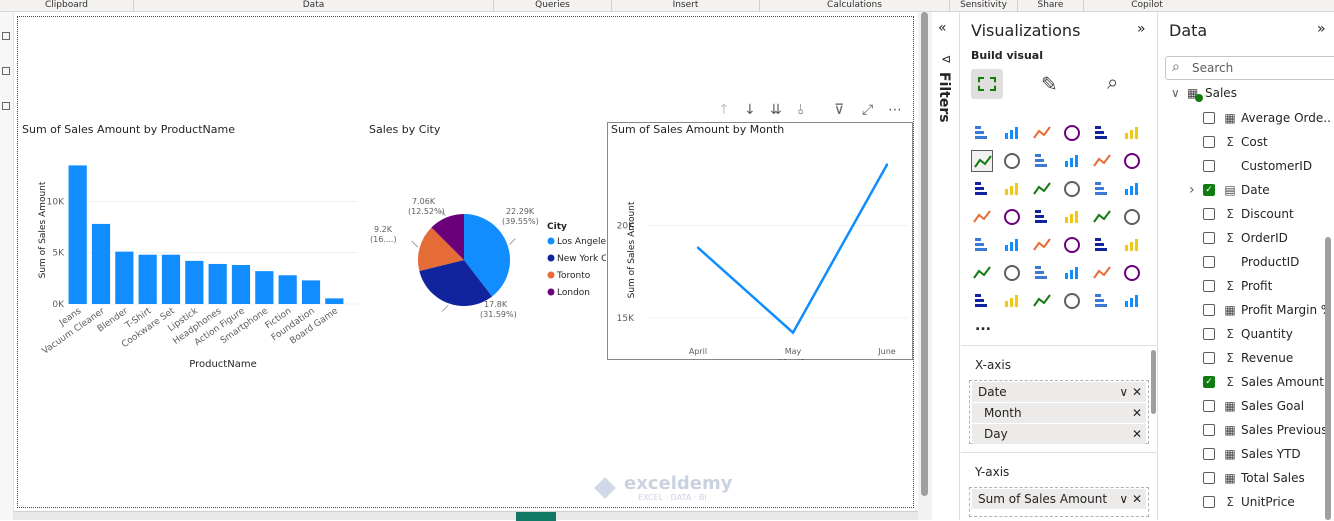 The width and height of the screenshot is (1334, 521). I want to click on ribbon-group-data: Data, so click(314, 6).